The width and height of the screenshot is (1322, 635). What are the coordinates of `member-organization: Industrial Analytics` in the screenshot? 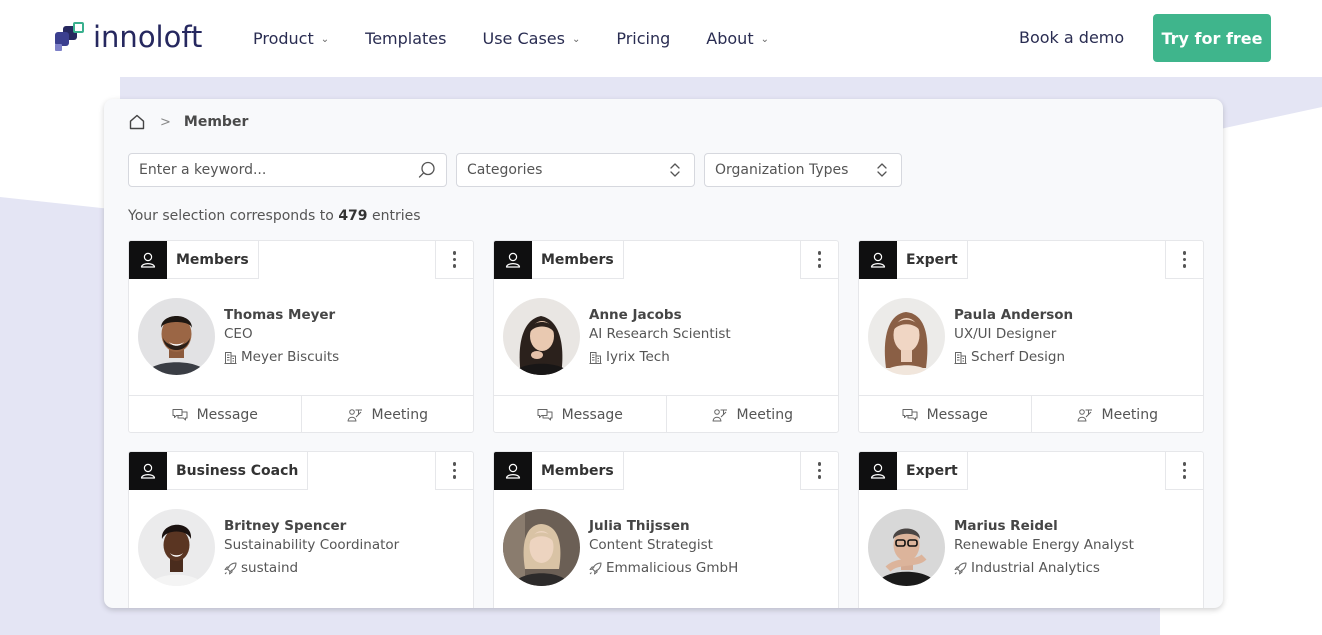 It's located at (1027, 568).